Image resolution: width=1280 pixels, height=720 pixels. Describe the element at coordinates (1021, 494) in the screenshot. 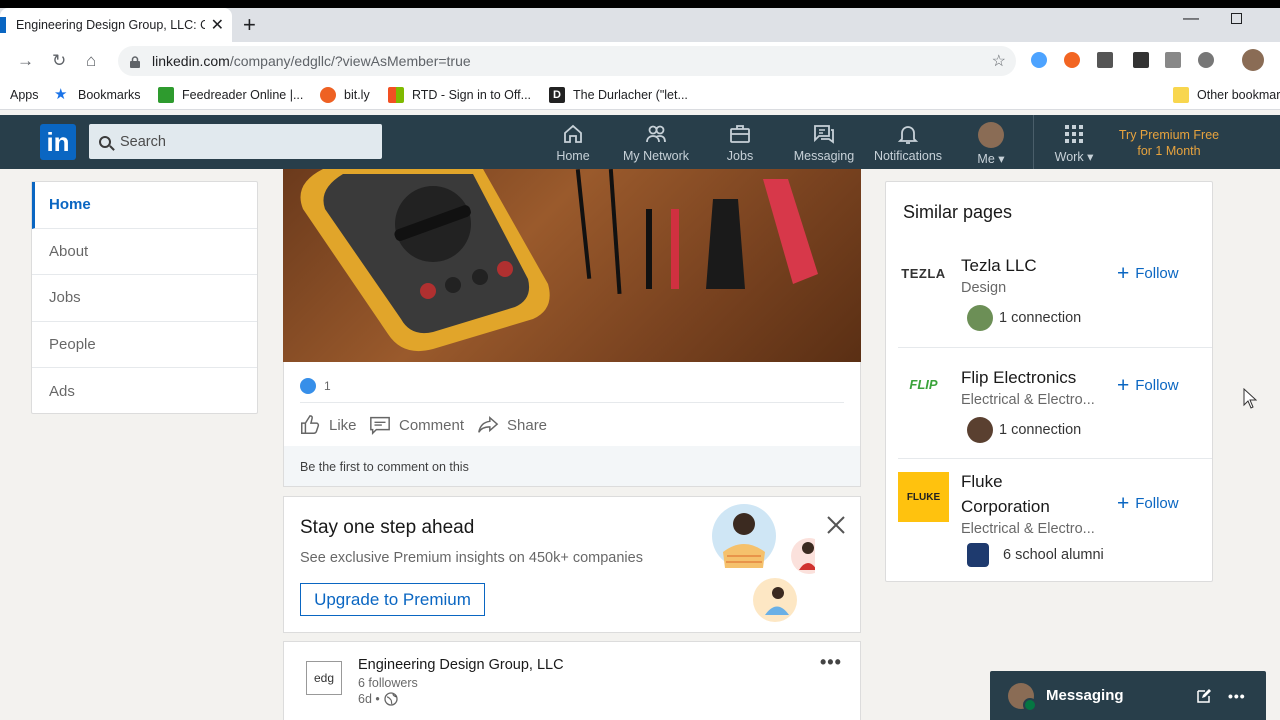

I see `similar-page-name: Fluke Corporation` at that location.